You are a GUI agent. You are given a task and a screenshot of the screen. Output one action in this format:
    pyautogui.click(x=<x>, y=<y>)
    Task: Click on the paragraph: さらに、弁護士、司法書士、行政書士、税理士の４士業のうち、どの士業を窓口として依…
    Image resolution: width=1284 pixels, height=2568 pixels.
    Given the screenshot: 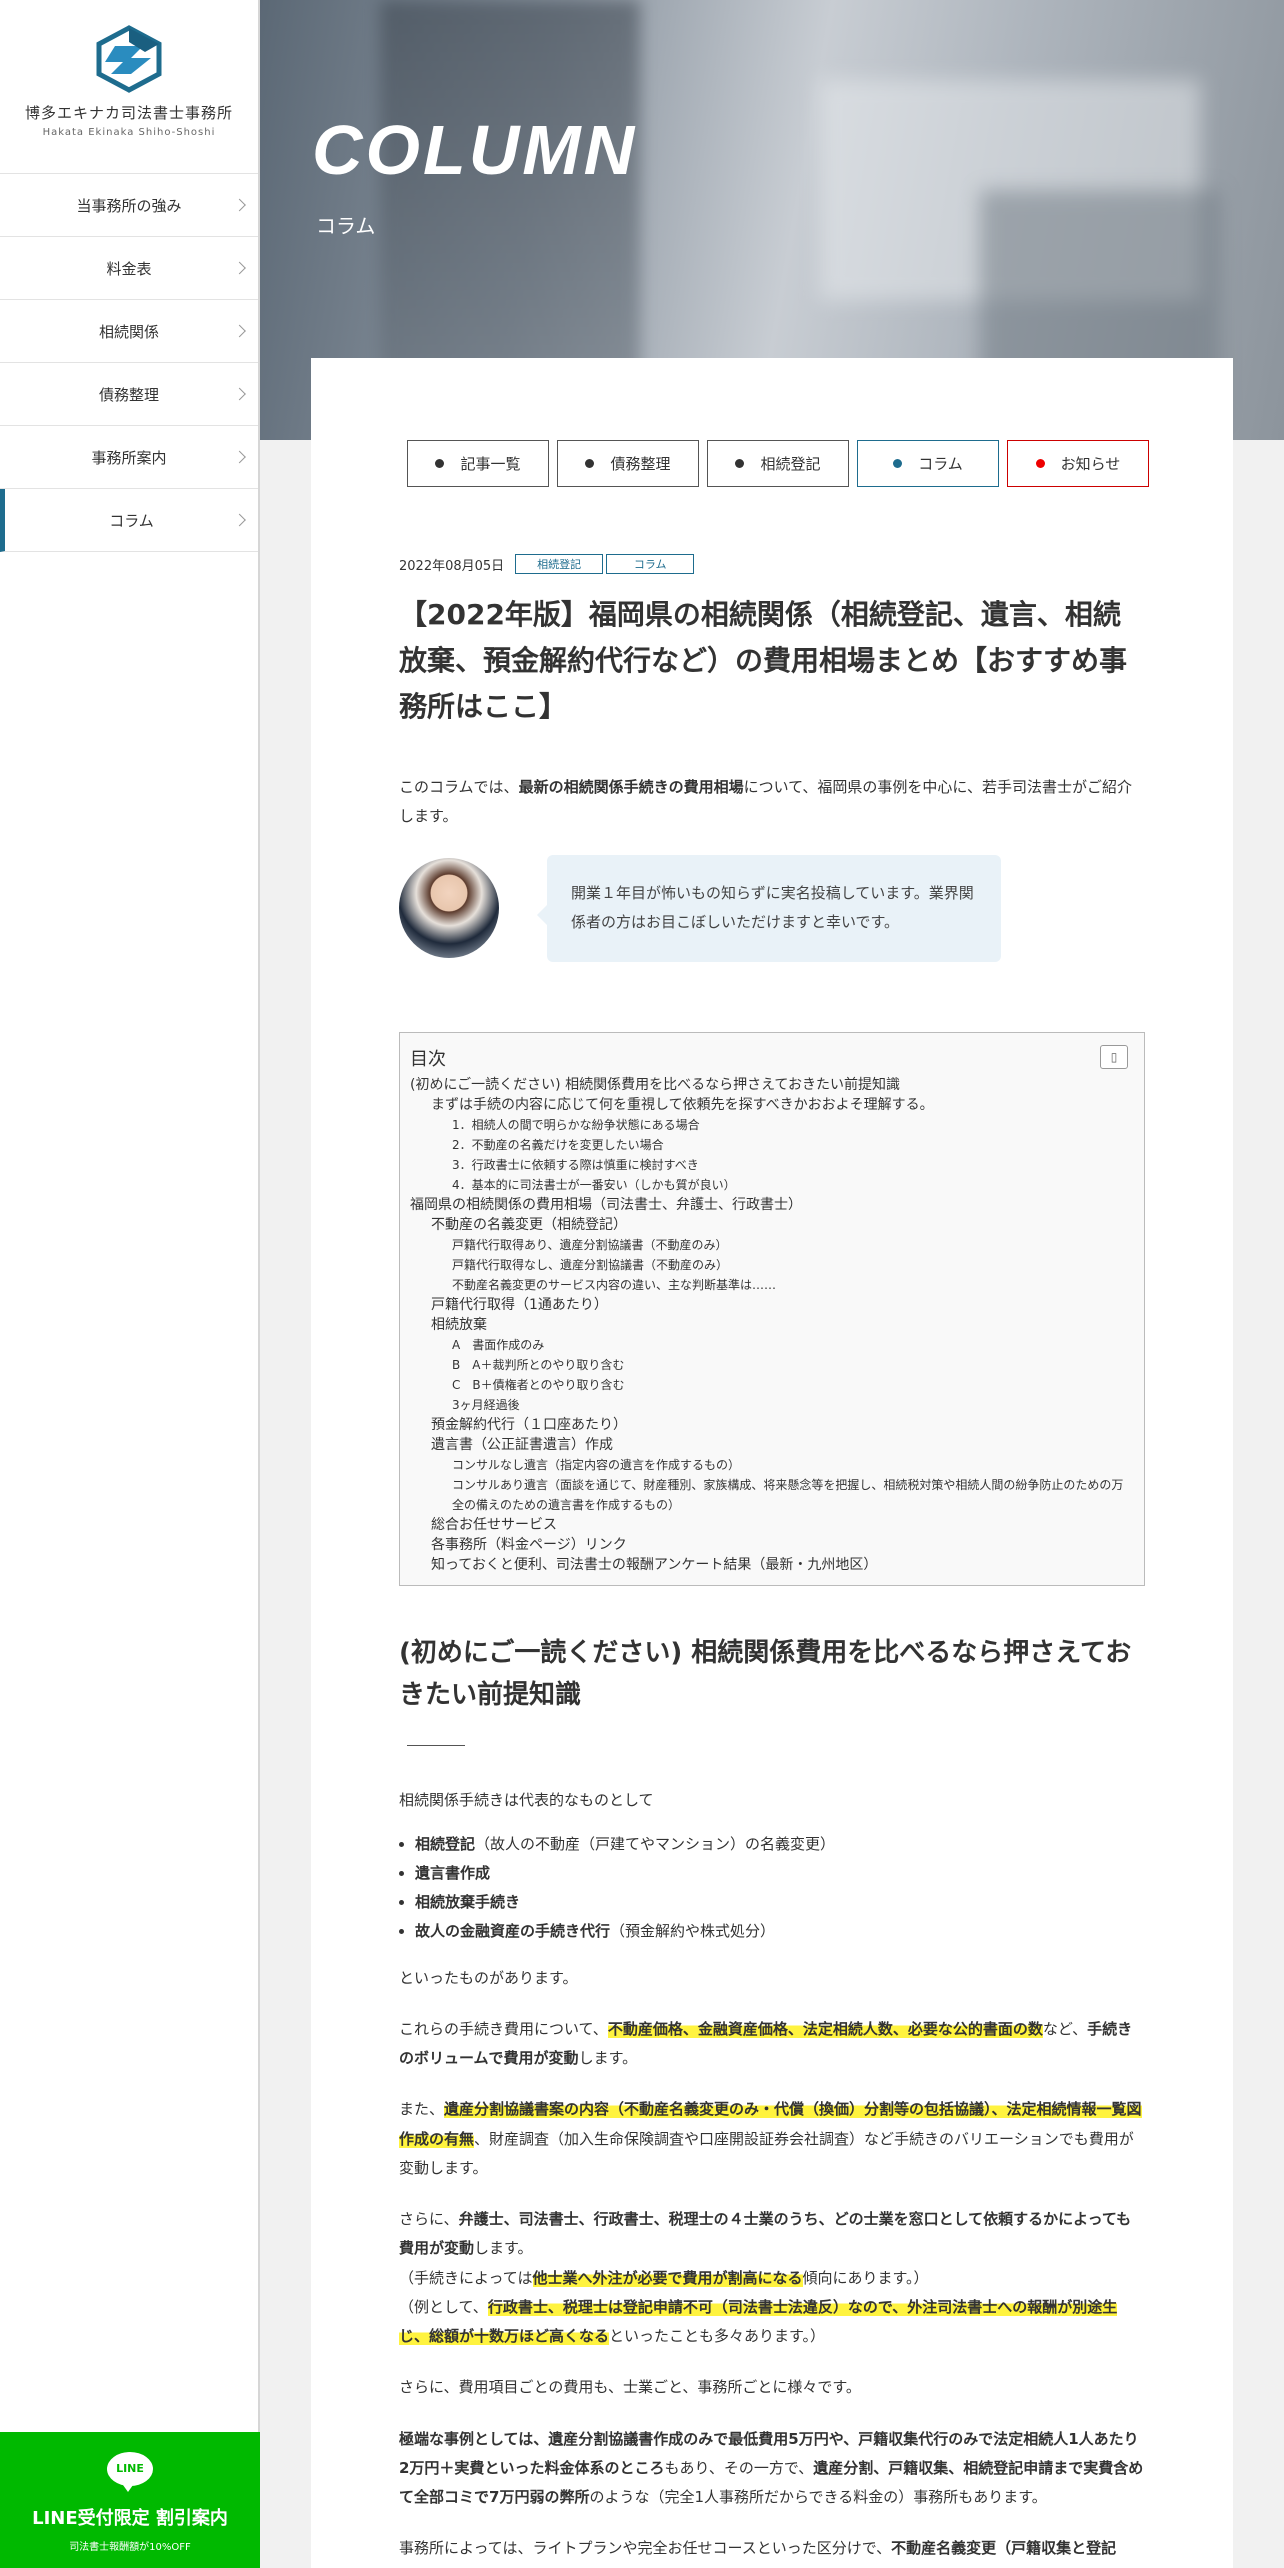 What is the action you would take?
    pyautogui.click(x=772, y=2278)
    